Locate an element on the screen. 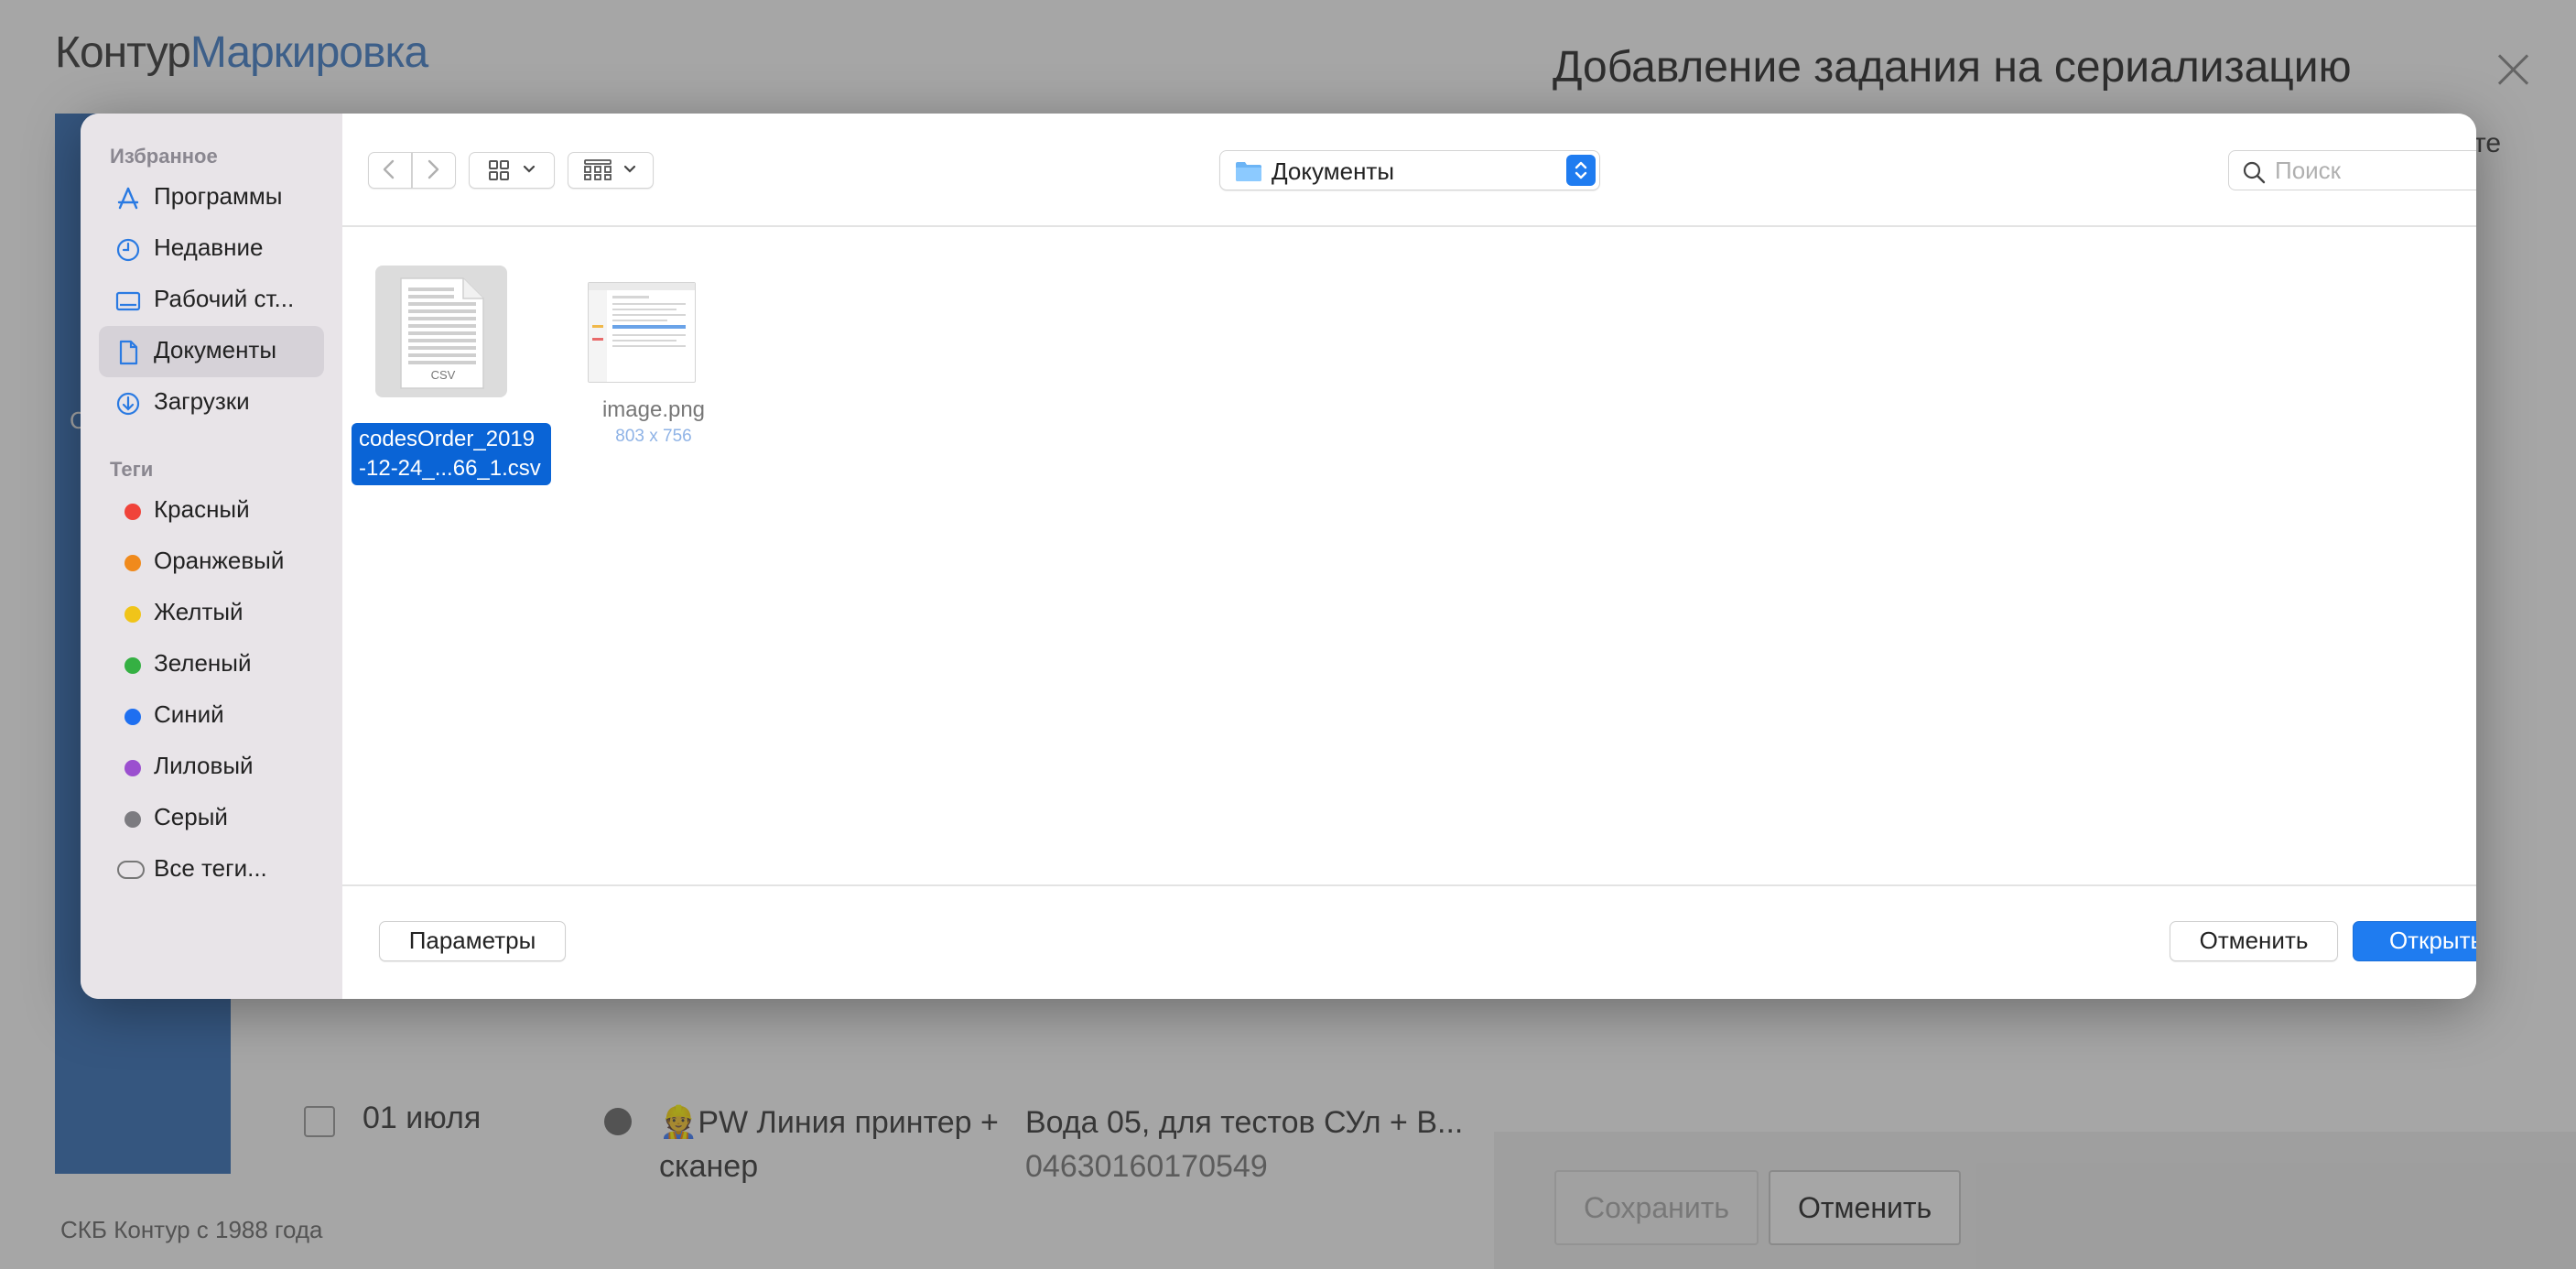 The image size is (2576, 1269). group-mode-button is located at coordinates (611, 171).